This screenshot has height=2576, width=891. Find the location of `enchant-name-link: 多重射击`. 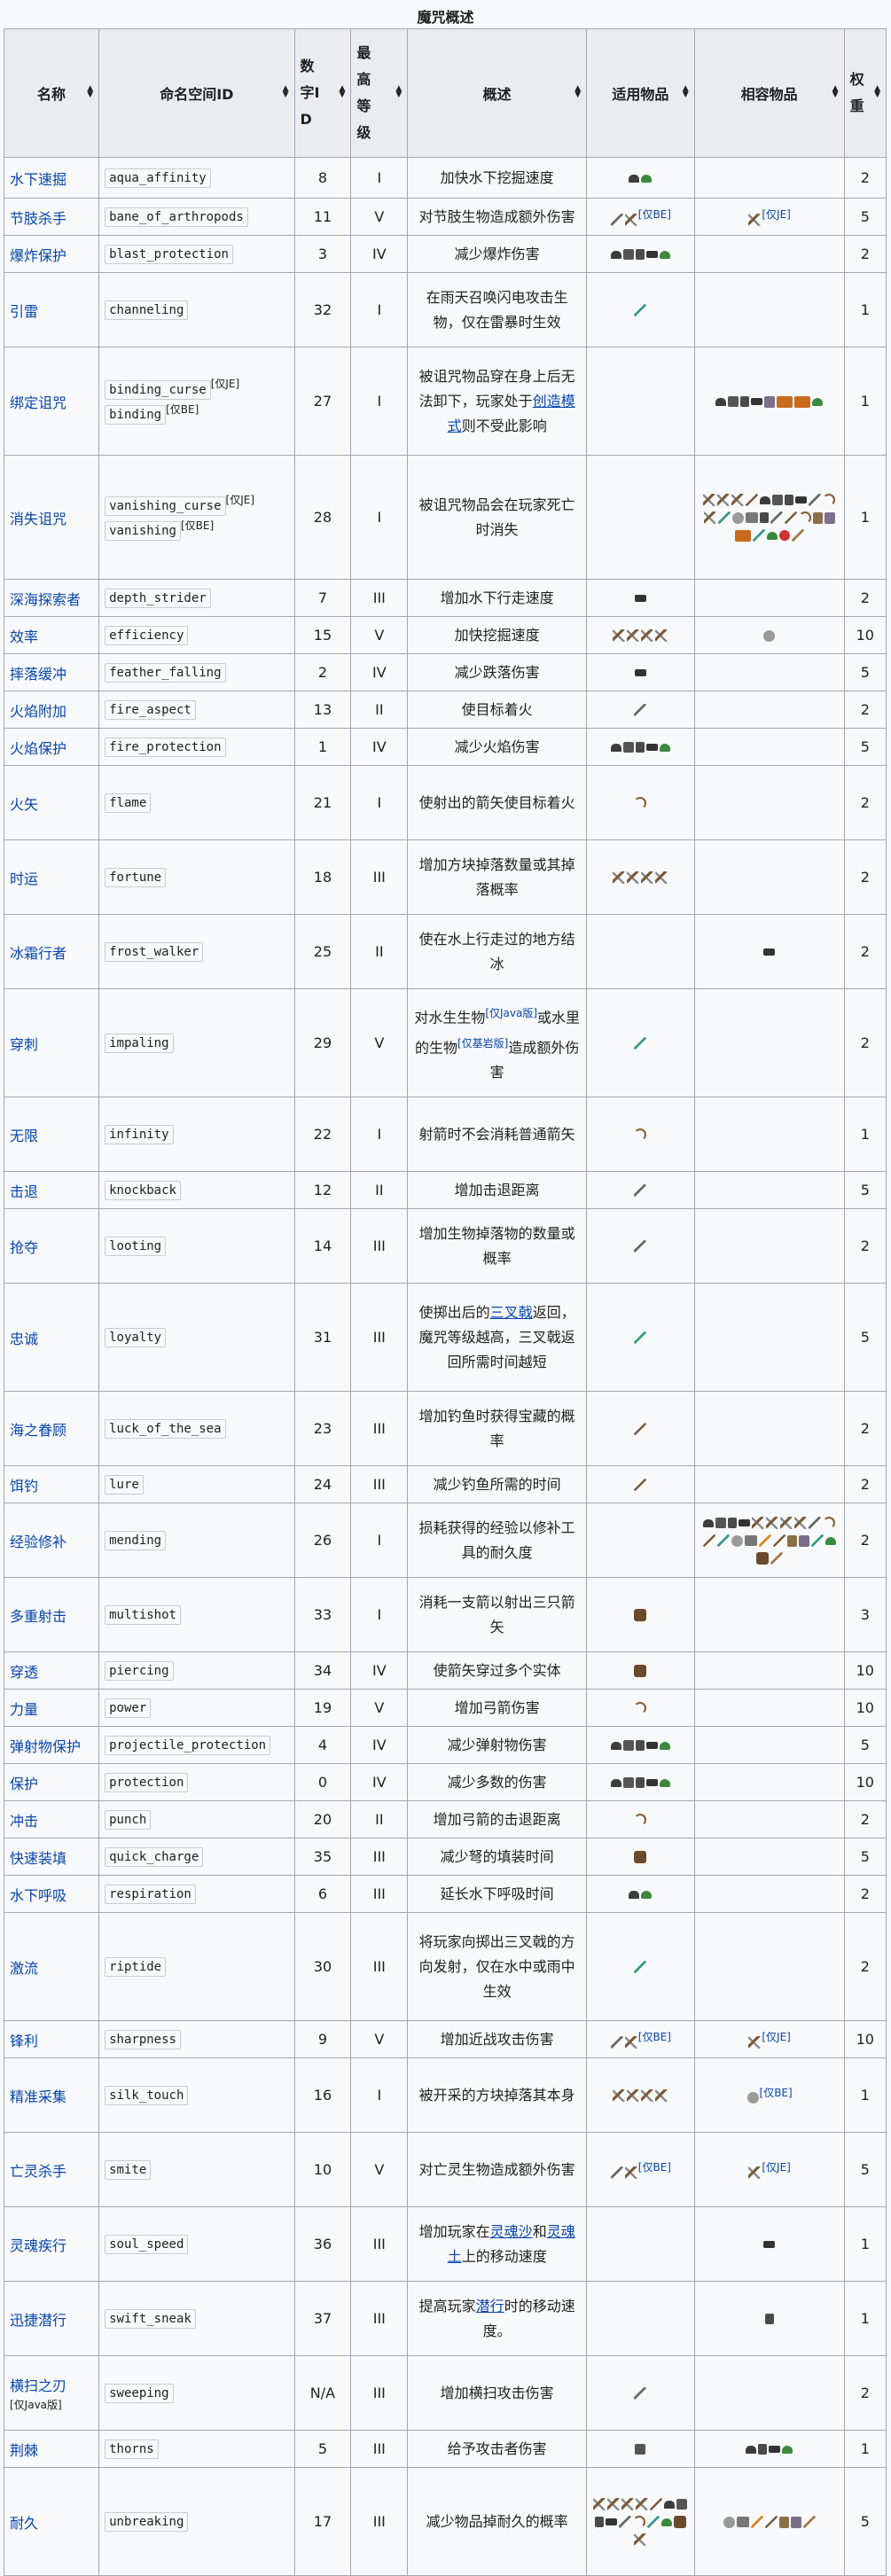

enchant-name-link: 多重射击 is located at coordinates (38, 1616).